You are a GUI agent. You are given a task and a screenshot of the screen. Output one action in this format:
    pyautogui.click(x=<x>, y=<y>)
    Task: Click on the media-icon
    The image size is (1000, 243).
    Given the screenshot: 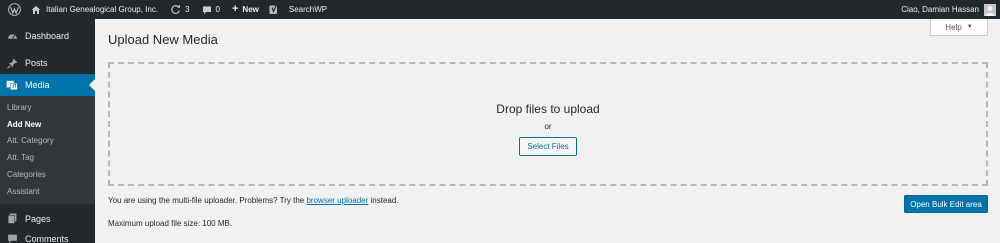 What is the action you would take?
    pyautogui.click(x=12, y=85)
    